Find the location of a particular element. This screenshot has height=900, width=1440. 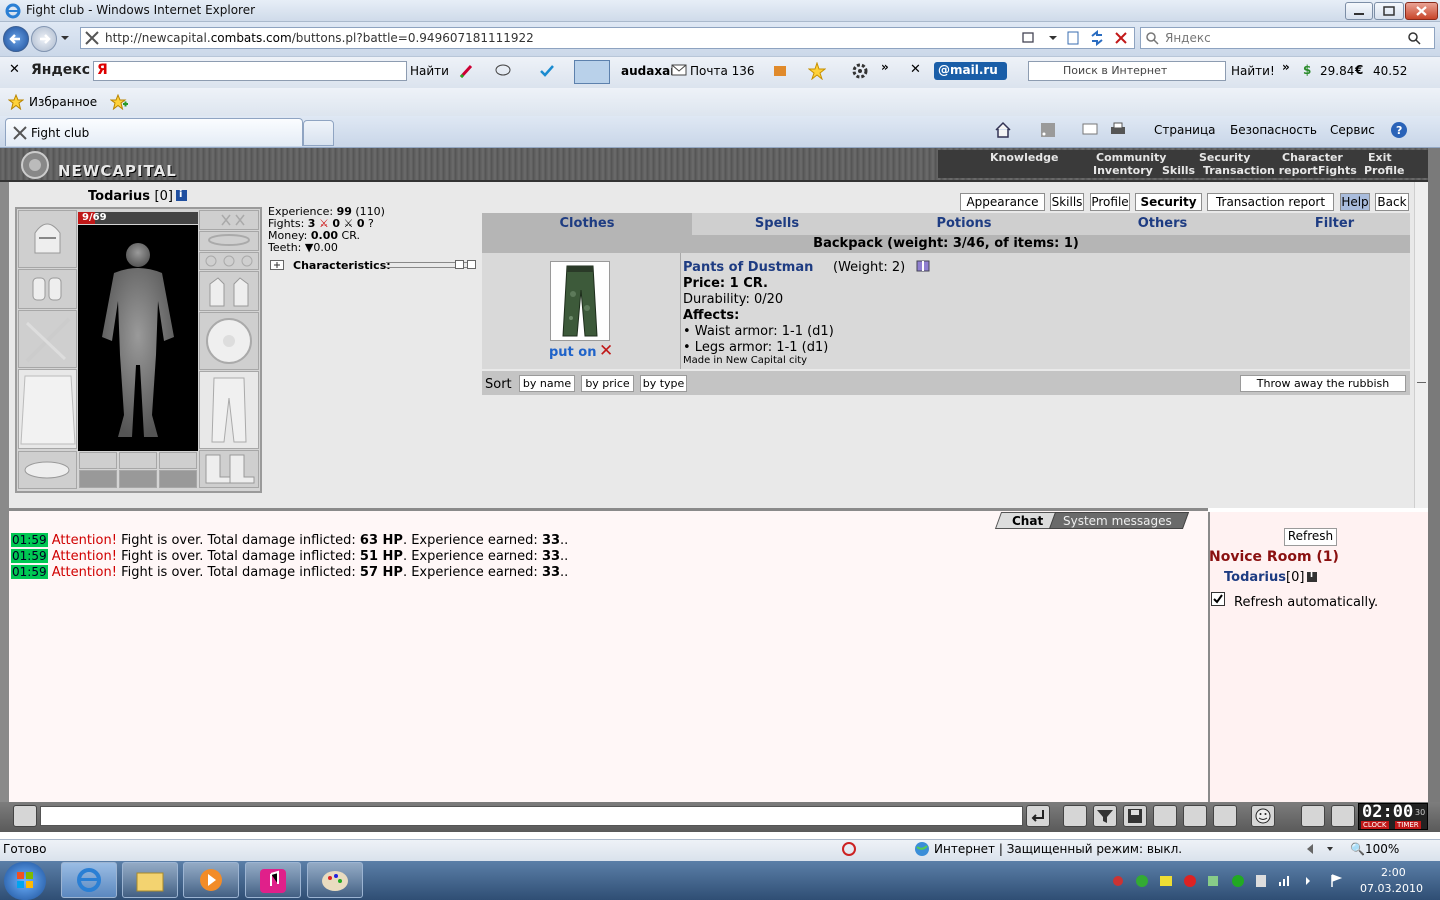

close-mailru-toolbar-icon: ✕ is located at coordinates (915, 69).